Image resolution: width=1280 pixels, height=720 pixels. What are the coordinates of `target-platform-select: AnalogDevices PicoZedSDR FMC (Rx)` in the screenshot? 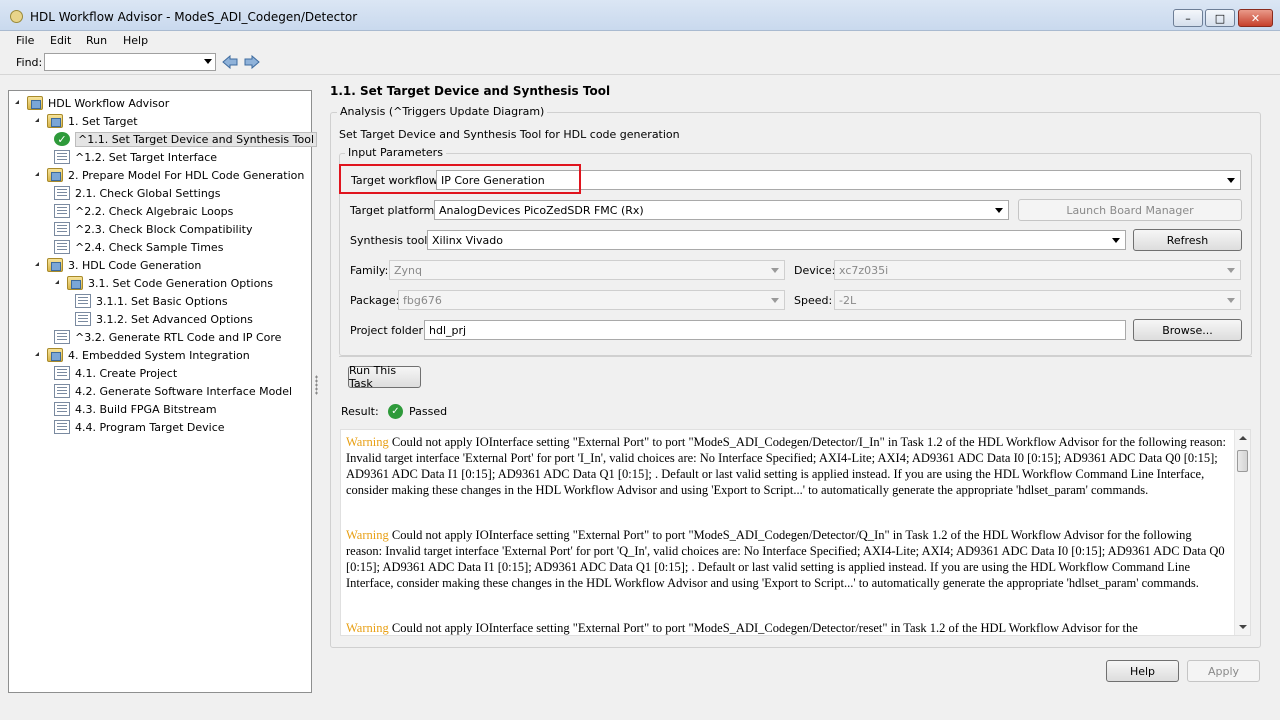 It's located at (721, 210).